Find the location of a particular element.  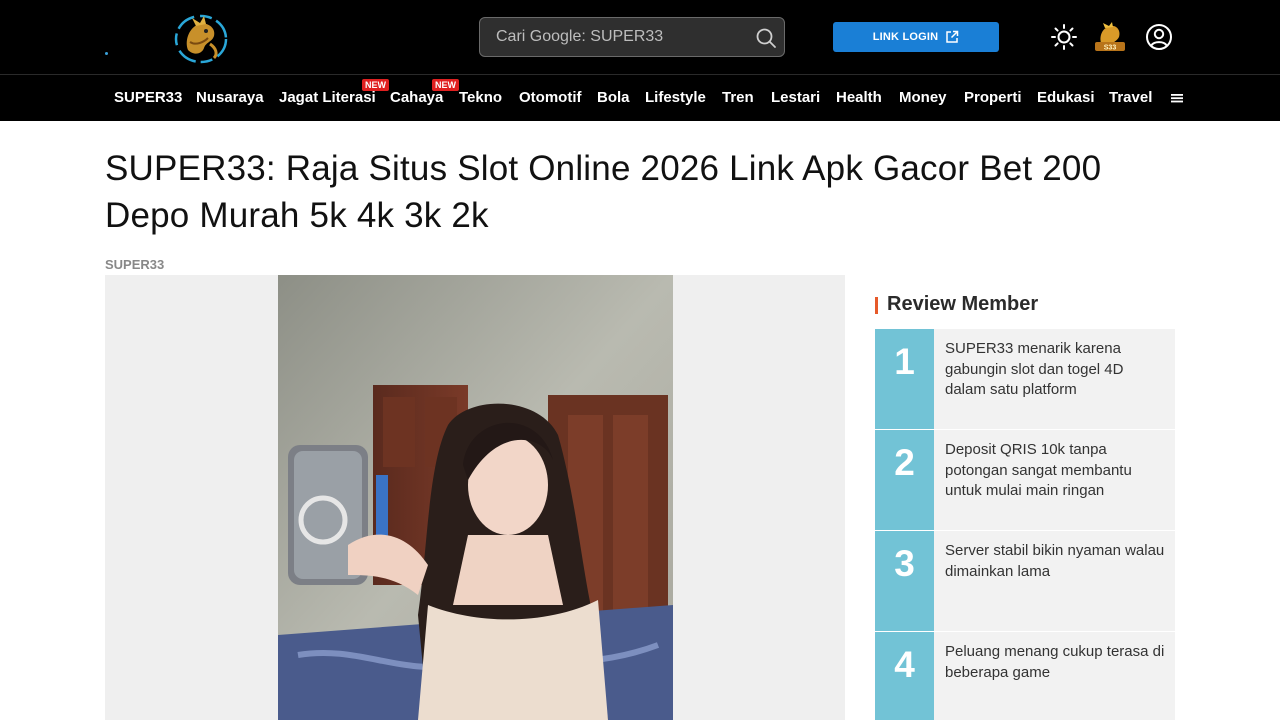

nav-label: Lifestyle is located at coordinates (675, 97).